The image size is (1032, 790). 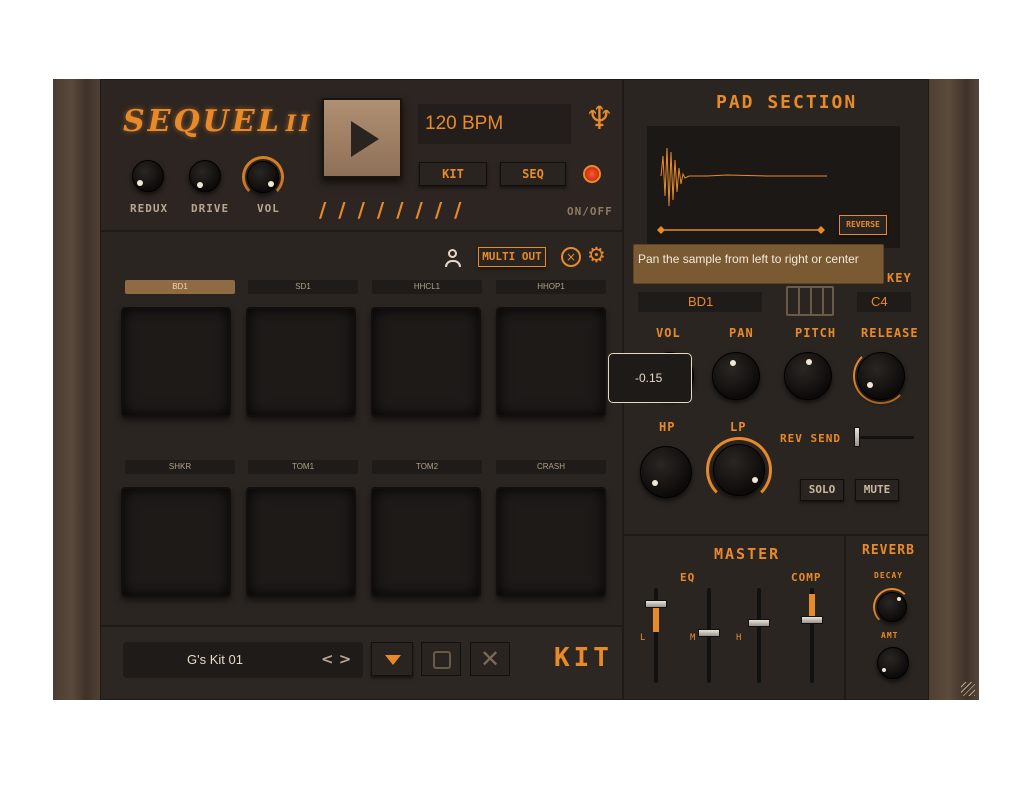 I want to click on reverb-panel: REVERB DECAY AMT, so click(x=887, y=617).